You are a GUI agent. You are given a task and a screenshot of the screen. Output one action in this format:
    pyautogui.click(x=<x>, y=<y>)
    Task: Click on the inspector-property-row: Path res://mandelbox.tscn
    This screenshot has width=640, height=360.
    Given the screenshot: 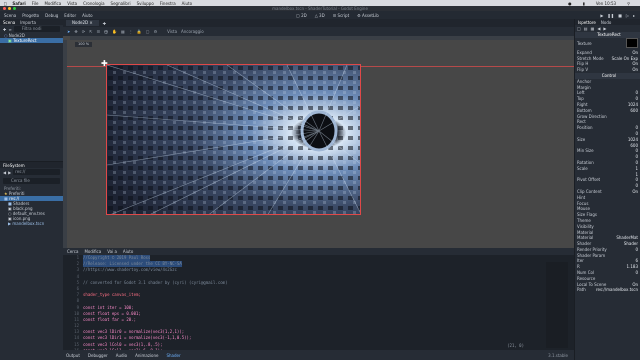 What is the action you would take?
    pyautogui.click(x=607, y=290)
    